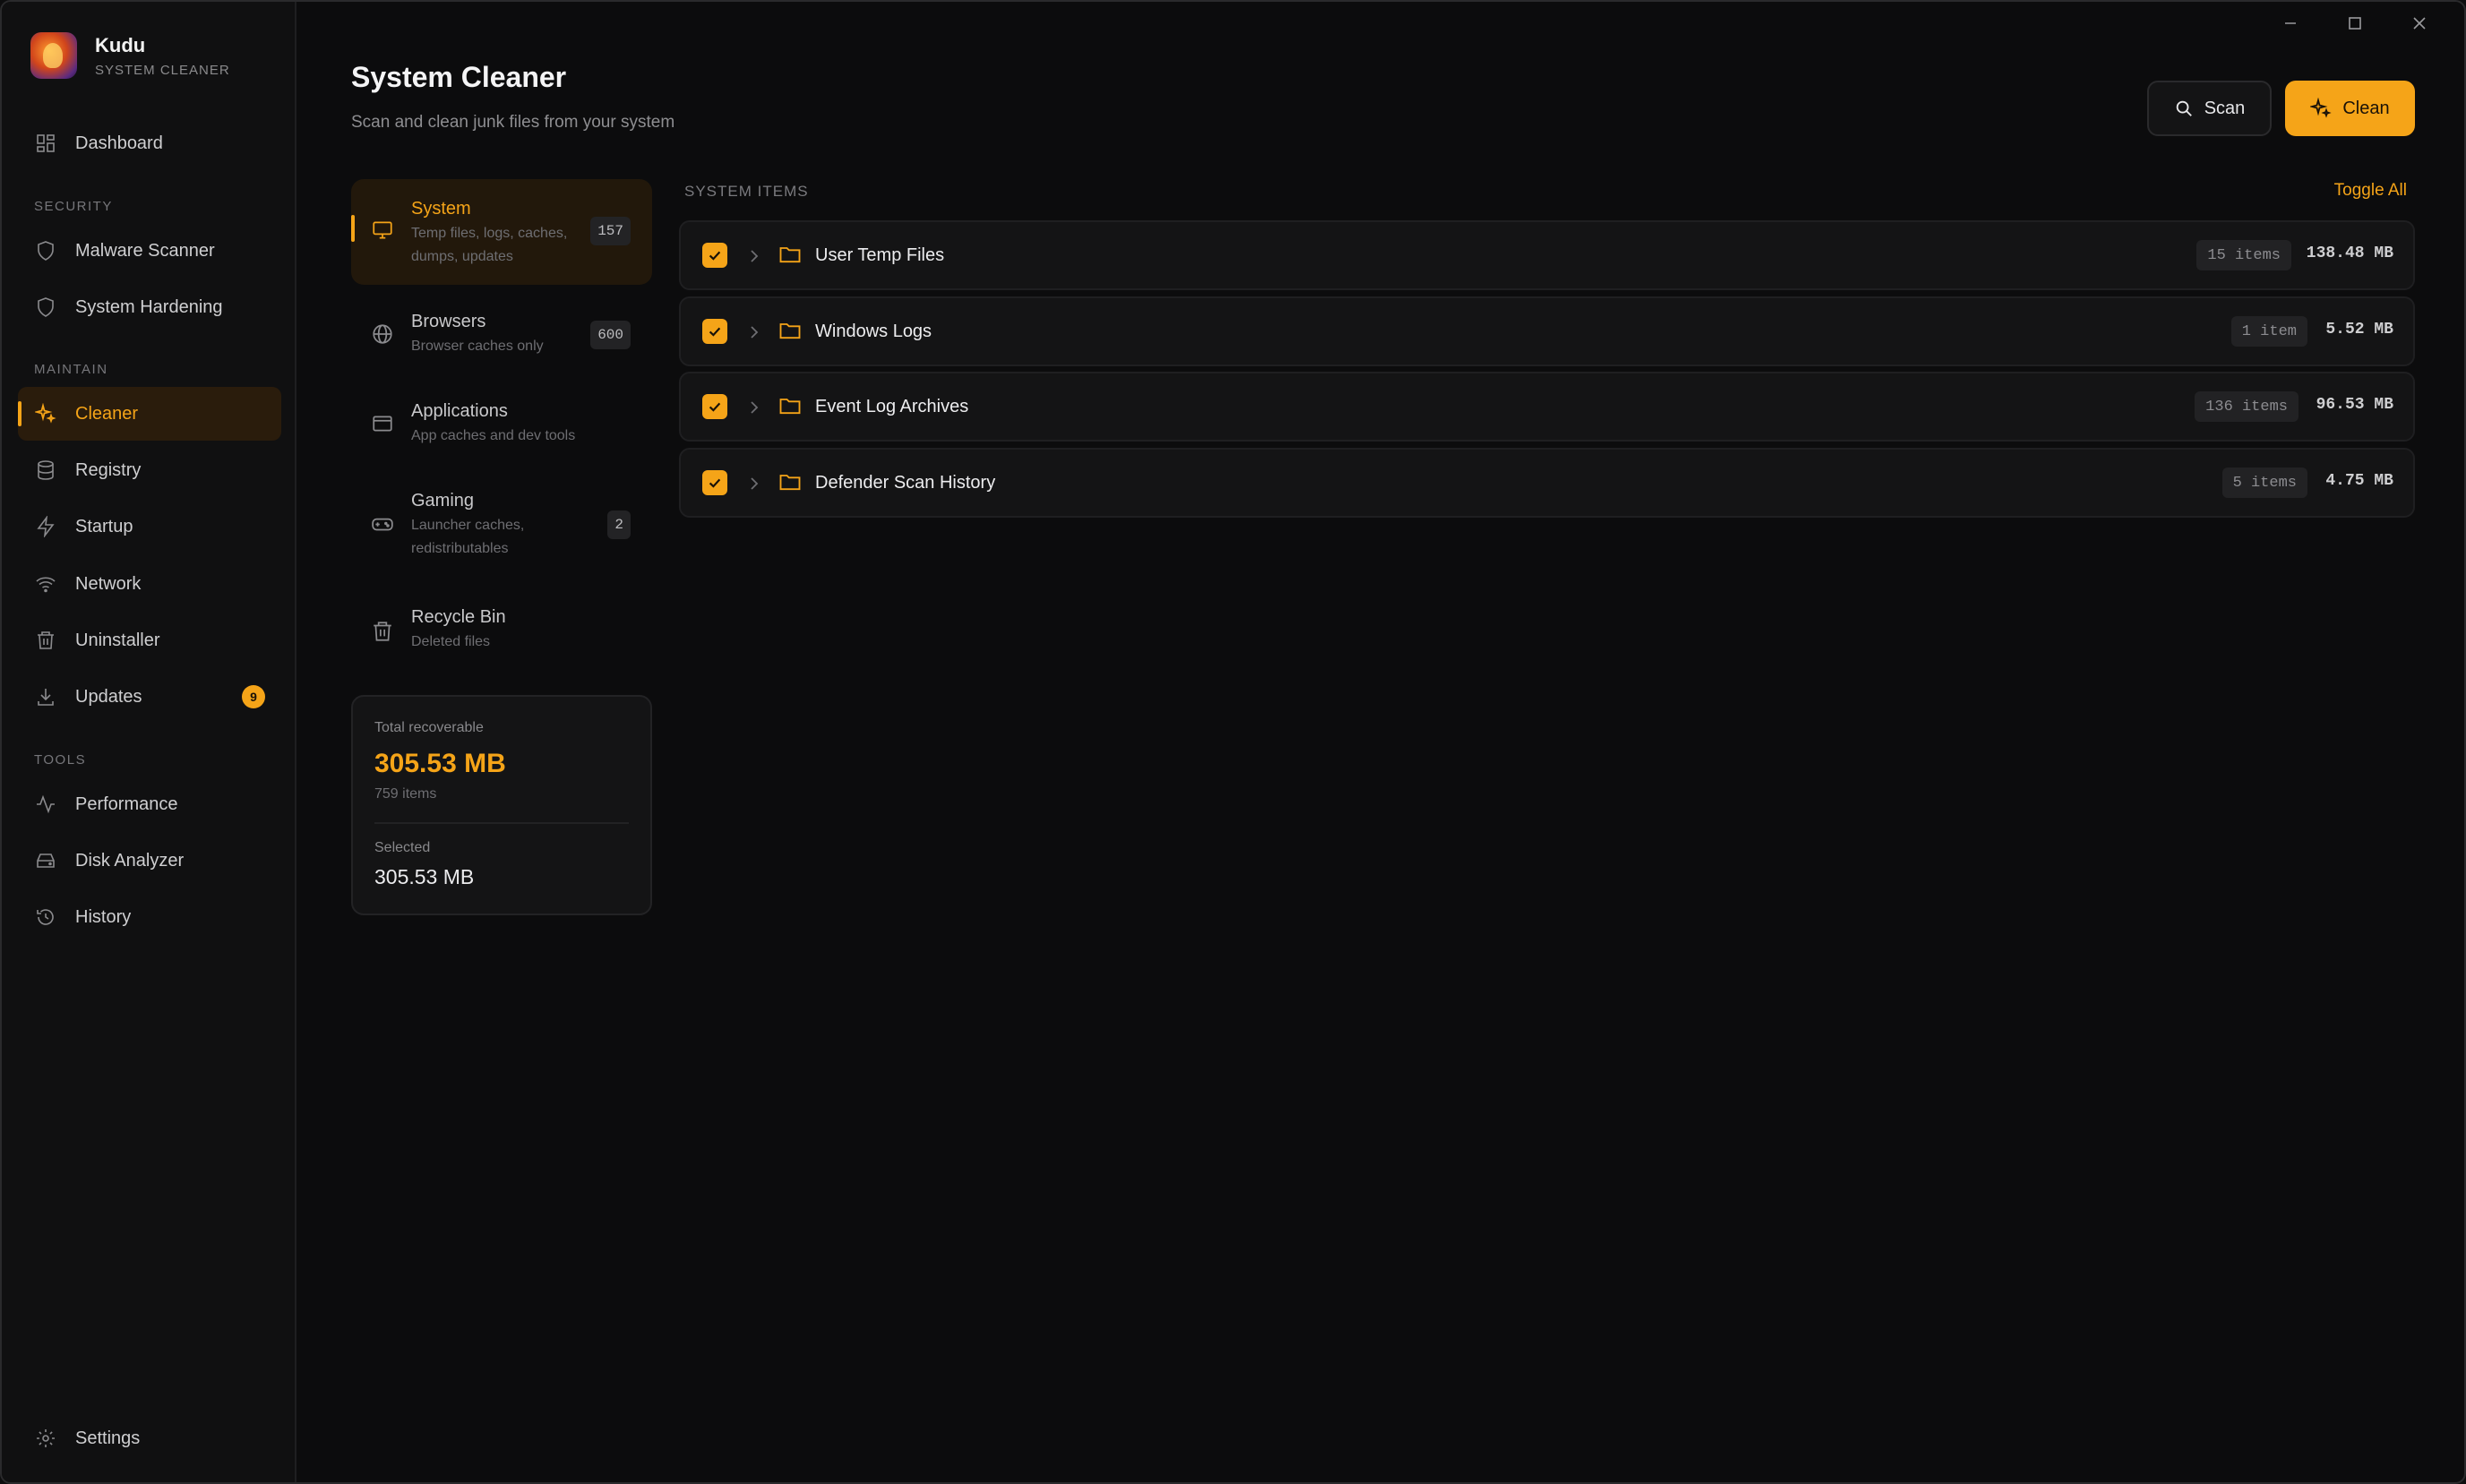  I want to click on list-item: Event Log Archives 136 items 96.53 MB, so click(1547, 407).